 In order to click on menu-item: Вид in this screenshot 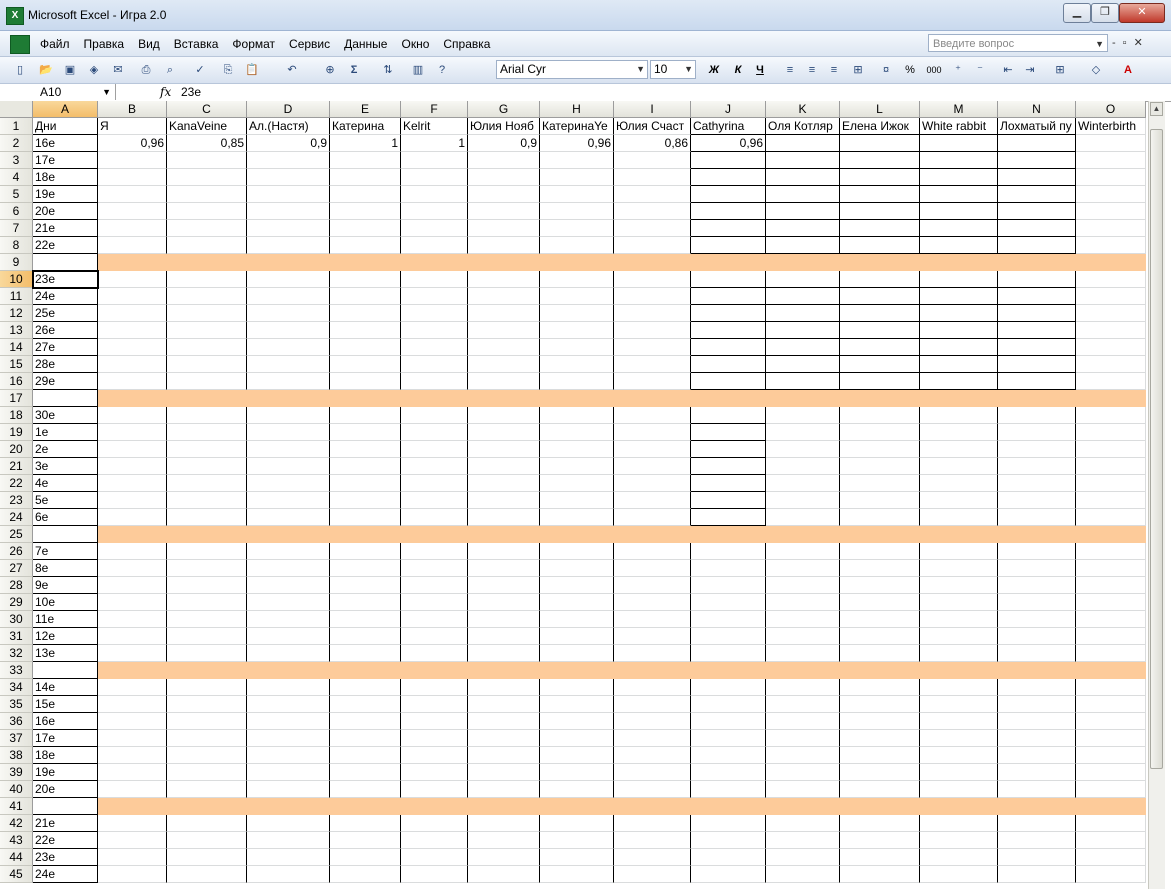, I will do `click(149, 44)`.